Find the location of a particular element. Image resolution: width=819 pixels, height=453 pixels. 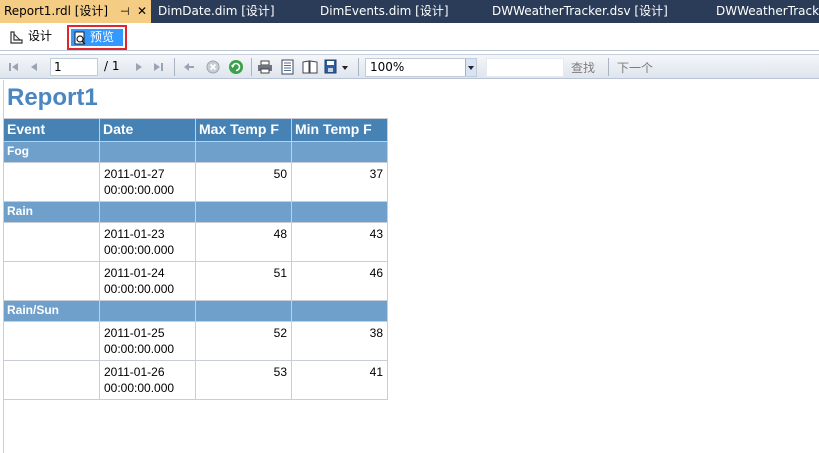

doc-tab-label: DimDate.dim [设计] is located at coordinates (216, 11).